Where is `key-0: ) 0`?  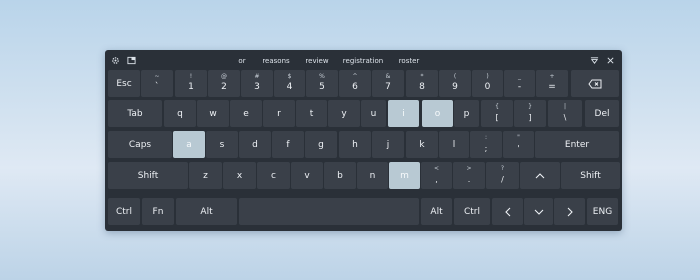 key-0: ) 0 is located at coordinates (487, 83).